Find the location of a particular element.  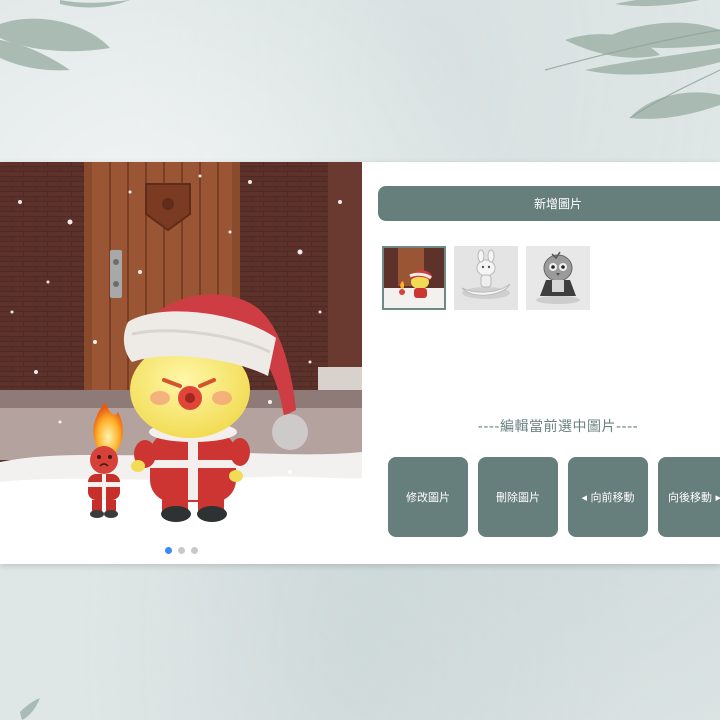

edit-section-title: ----編輯當前選中圖片---- is located at coordinates (558, 427).